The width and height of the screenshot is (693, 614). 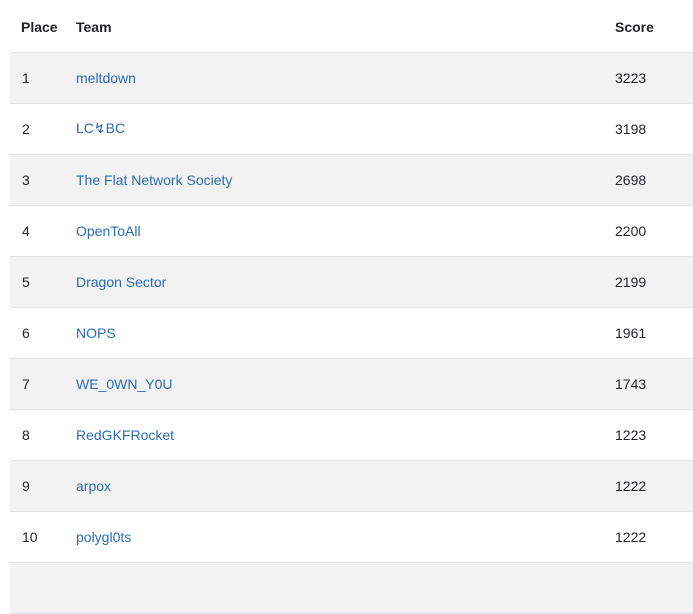 I want to click on team-cell: polygl0ts, so click(x=345, y=537).